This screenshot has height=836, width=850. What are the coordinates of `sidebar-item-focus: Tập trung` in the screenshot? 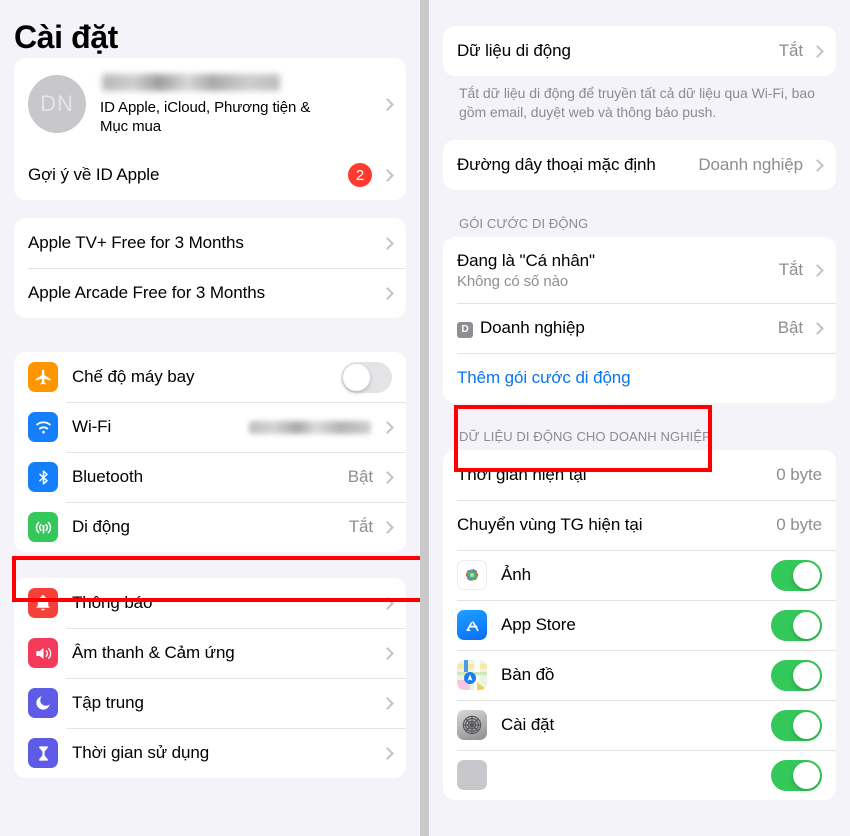 It's located at (210, 703).